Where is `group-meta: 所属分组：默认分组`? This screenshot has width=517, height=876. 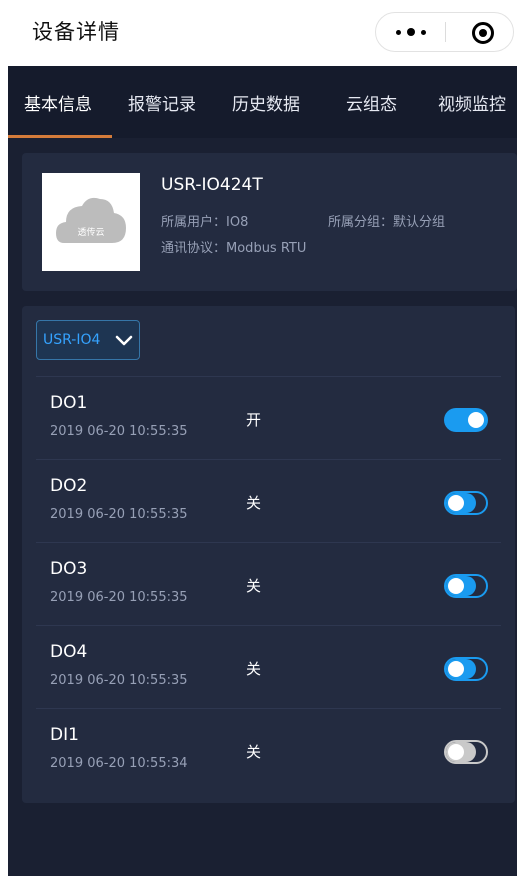 group-meta: 所属分组：默认分组 is located at coordinates (386, 220).